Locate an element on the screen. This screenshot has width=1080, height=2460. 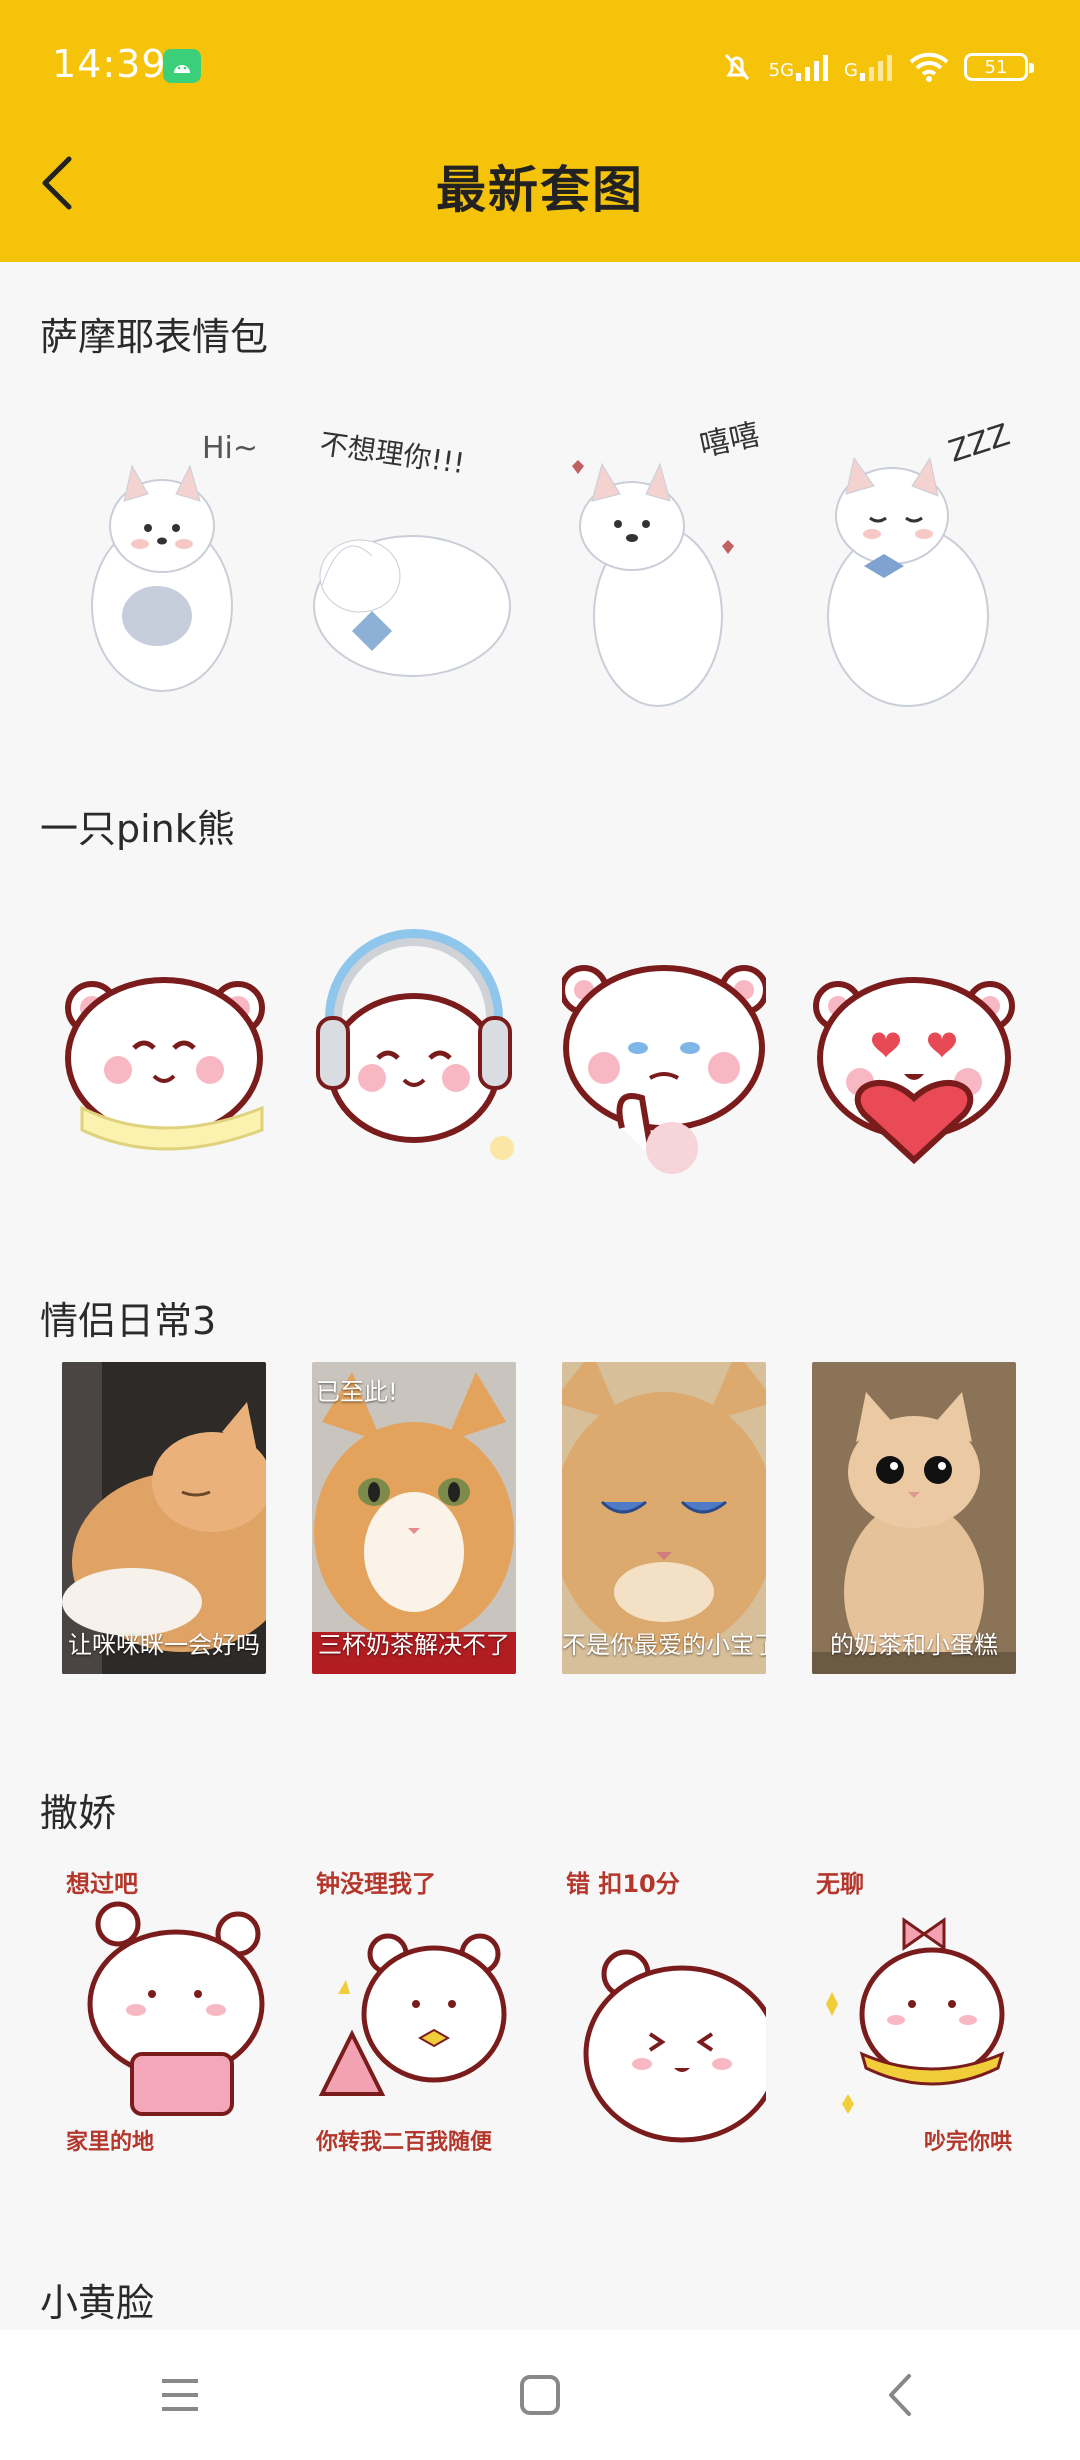
bear-crying-sticker is located at coordinates (664, 1054).